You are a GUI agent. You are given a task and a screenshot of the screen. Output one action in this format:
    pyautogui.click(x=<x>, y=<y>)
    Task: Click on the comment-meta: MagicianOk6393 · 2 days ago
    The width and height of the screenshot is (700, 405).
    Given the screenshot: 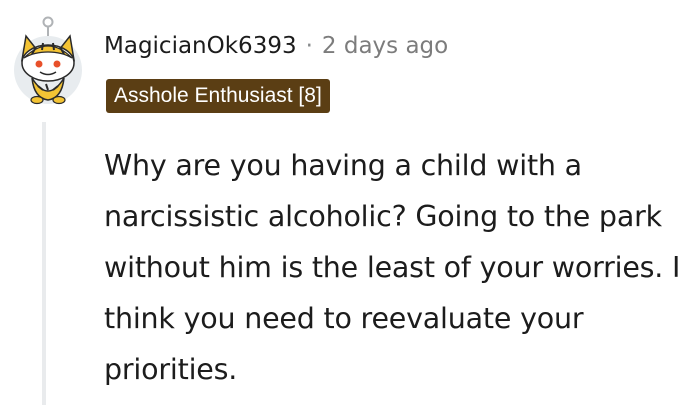 What is the action you would take?
    pyautogui.click(x=276, y=46)
    